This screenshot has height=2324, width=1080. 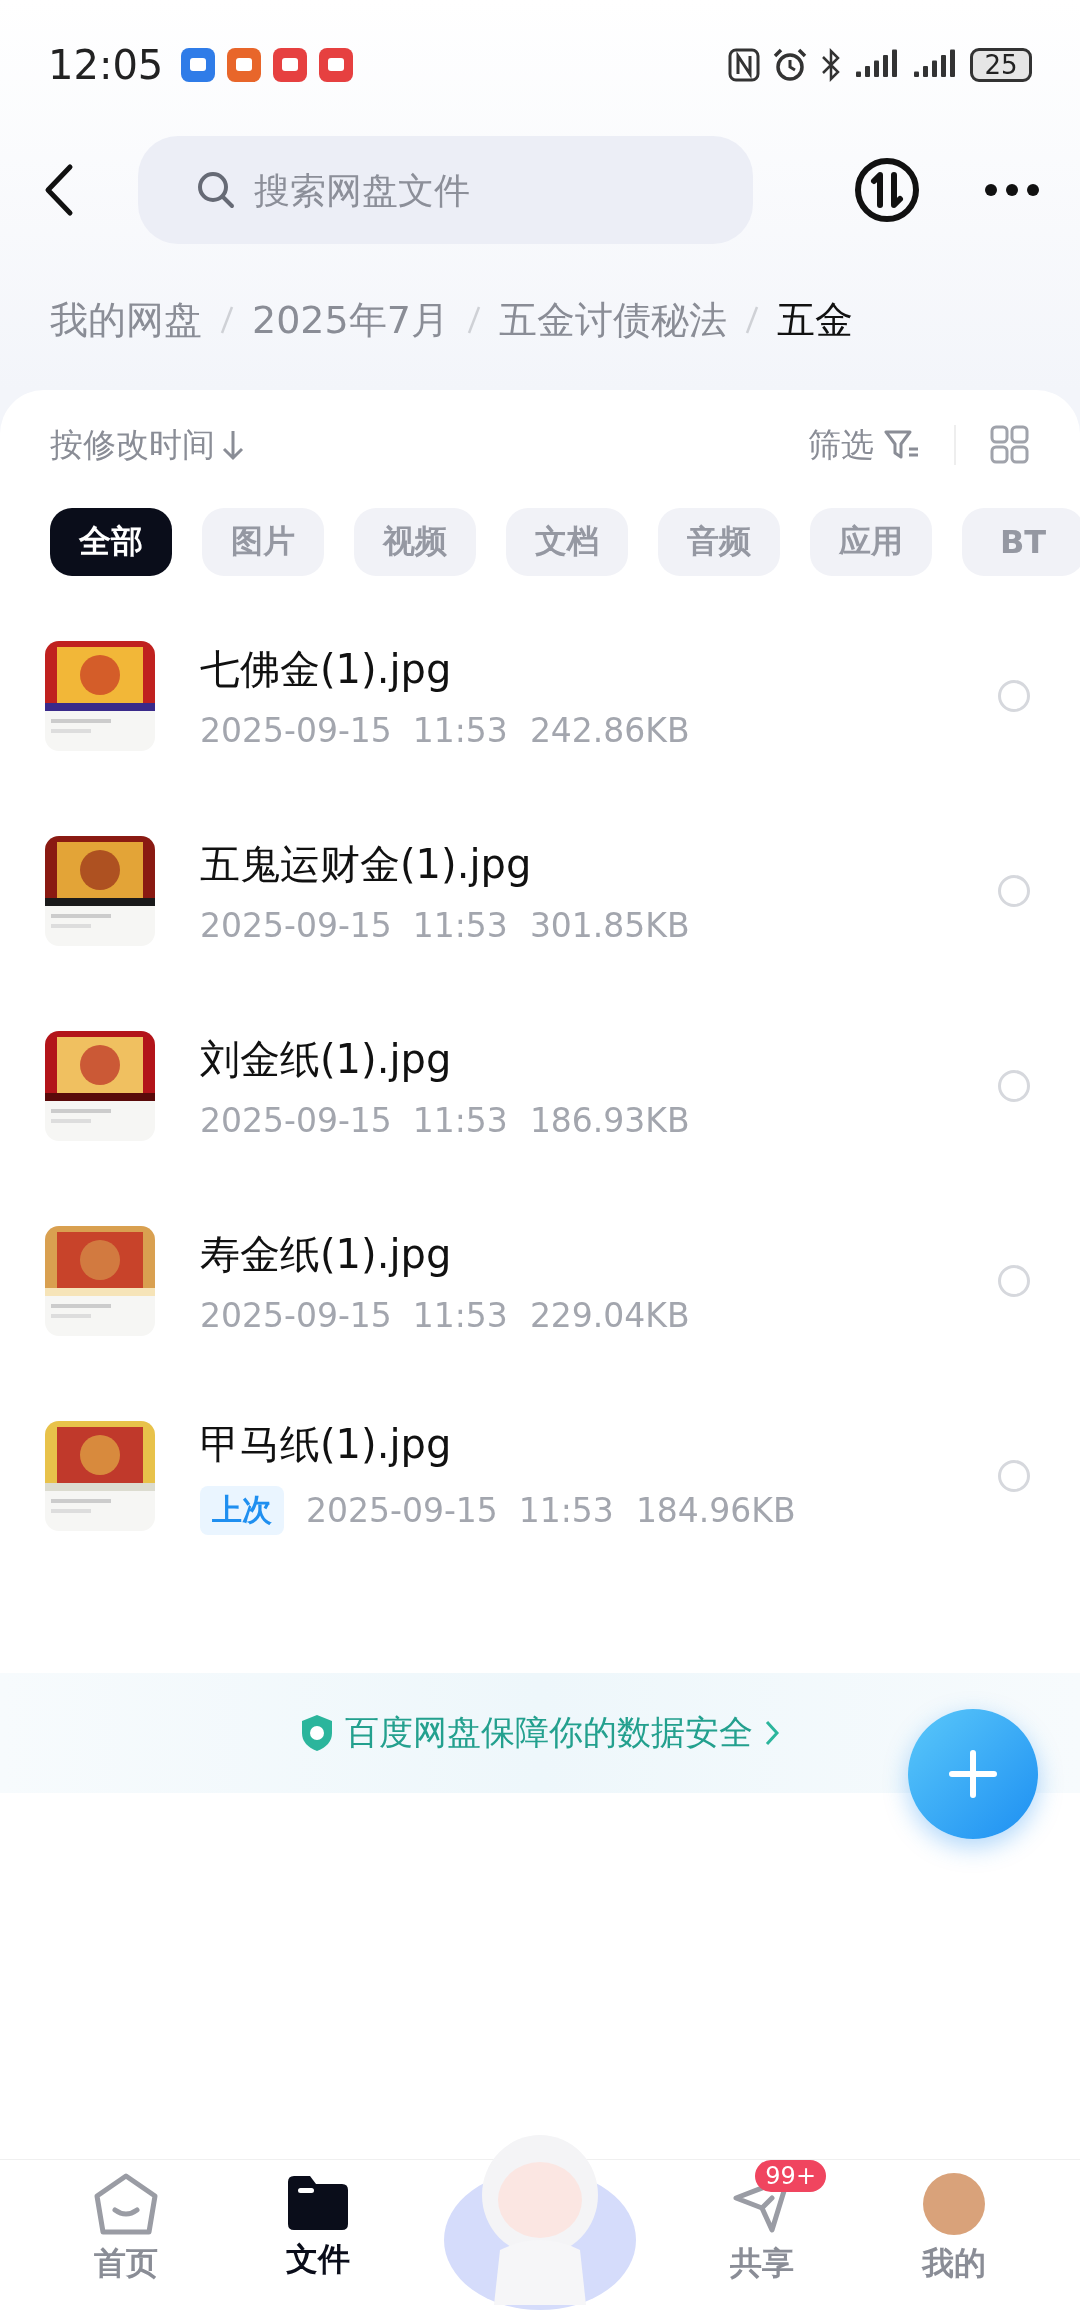 What do you see at coordinates (715, 1510) in the screenshot?
I see `file-size: 184.96KB` at bounding box center [715, 1510].